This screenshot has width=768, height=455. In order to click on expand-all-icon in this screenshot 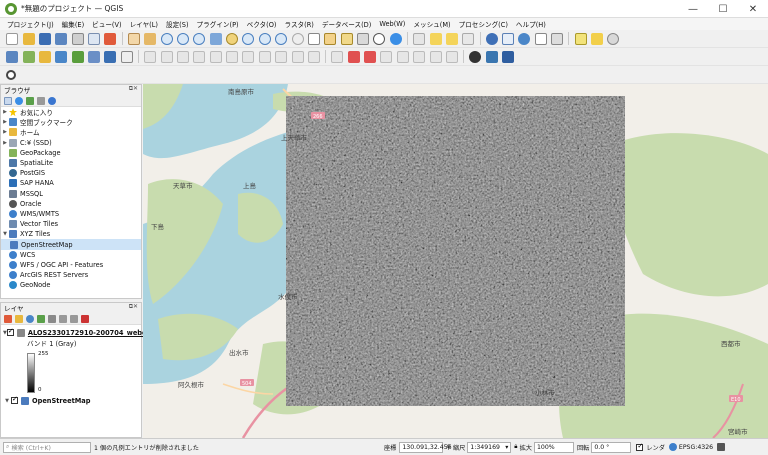, I will do `click(63, 318)`.